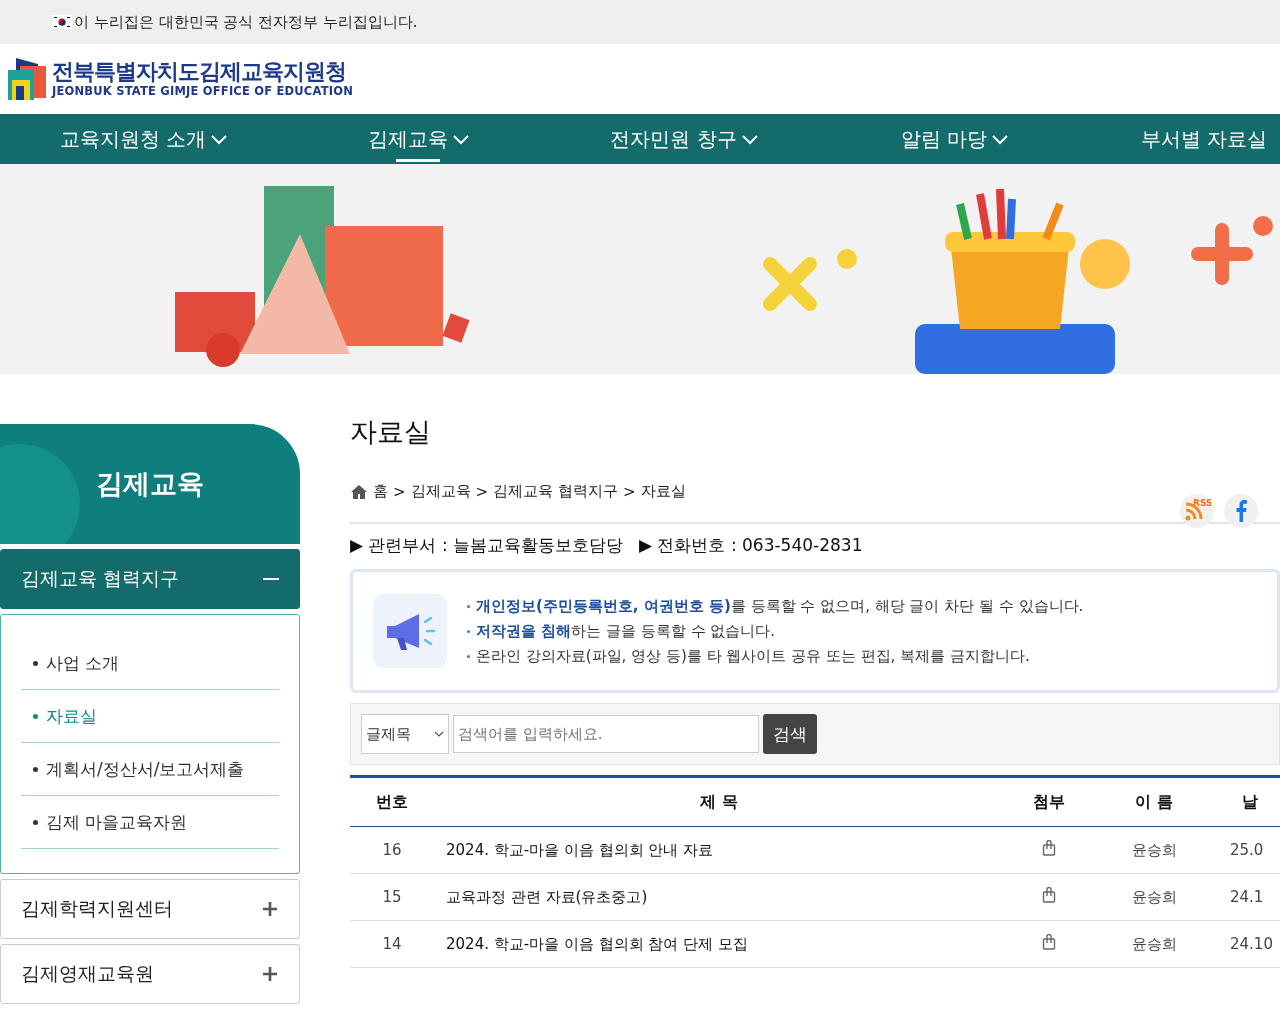 This screenshot has width=1280, height=1024. I want to click on nav-menu-item: 알림 마당, so click(955, 139).